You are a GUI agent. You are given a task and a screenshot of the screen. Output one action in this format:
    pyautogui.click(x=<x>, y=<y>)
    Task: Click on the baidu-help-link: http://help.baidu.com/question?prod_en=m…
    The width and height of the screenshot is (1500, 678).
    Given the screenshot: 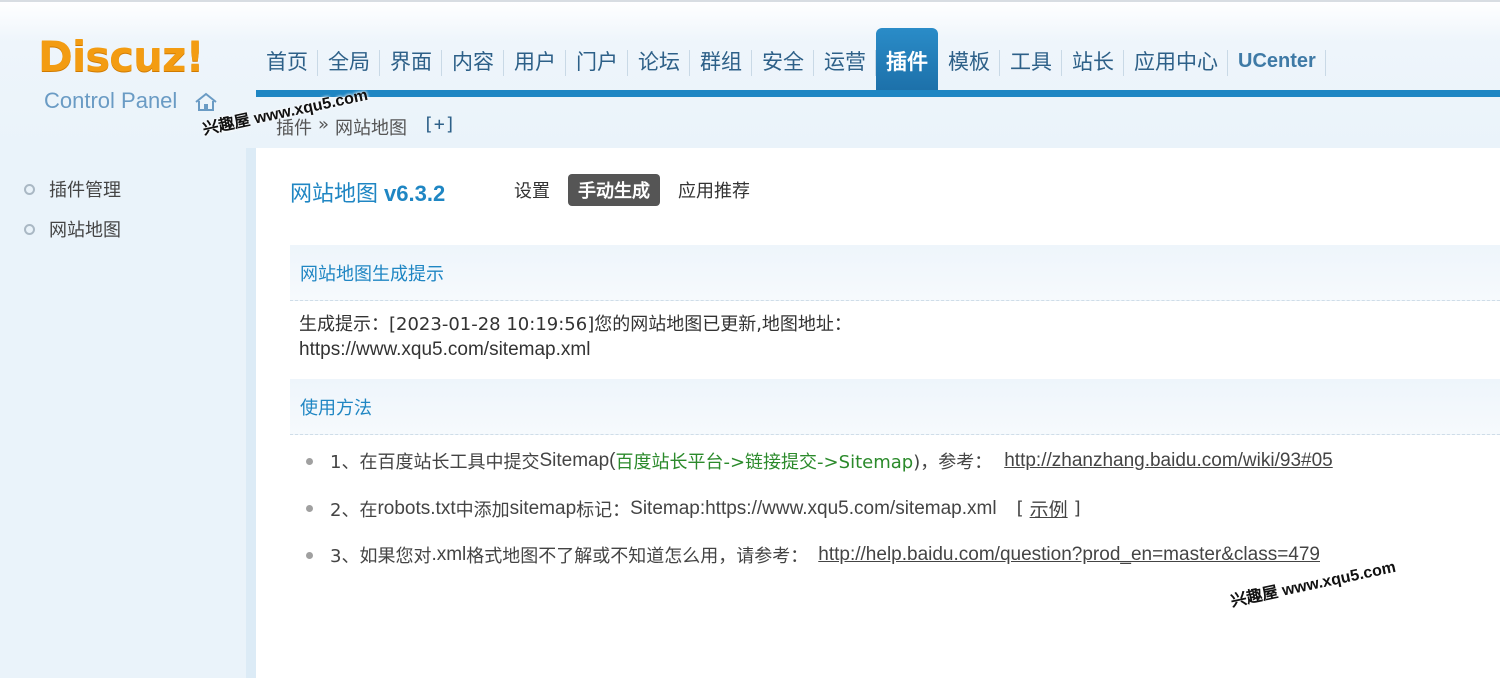 What is the action you would take?
    pyautogui.click(x=1069, y=555)
    